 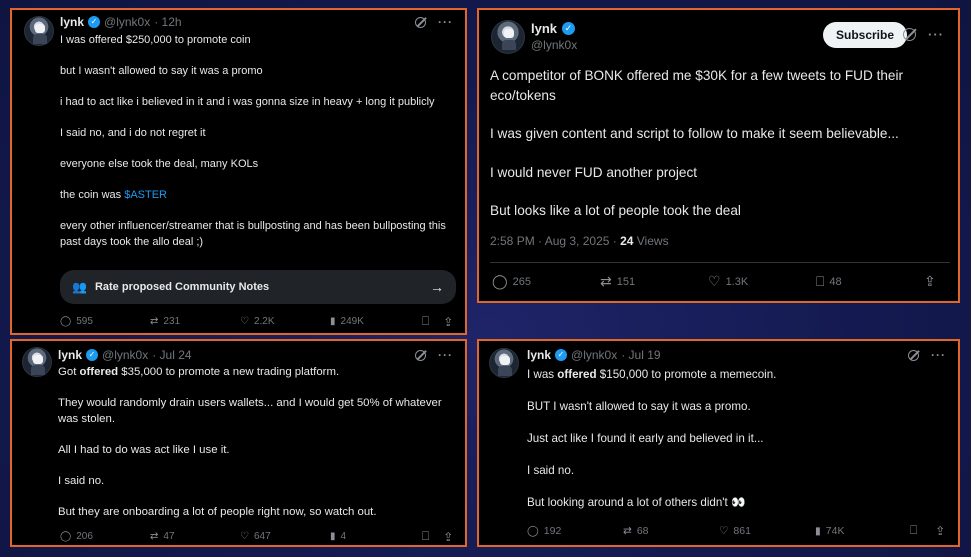 What do you see at coordinates (169, 536) in the screenshot?
I see `repost-count: 47` at bounding box center [169, 536].